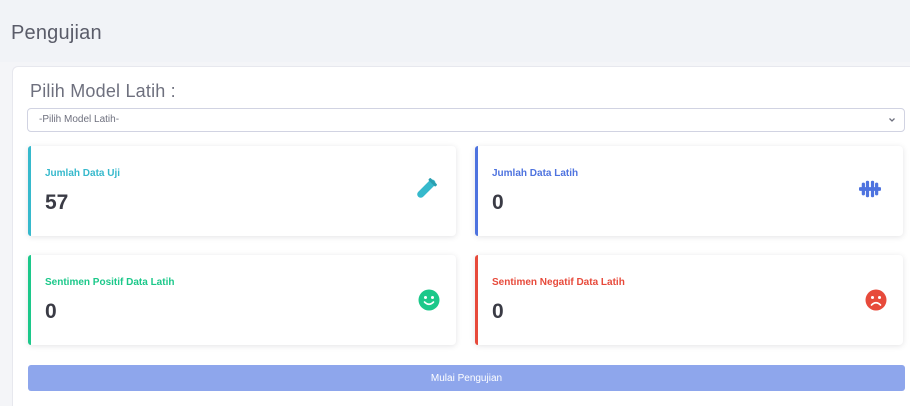  I want to click on stat-label: Sentimen Negatif Data Latih, so click(558, 282).